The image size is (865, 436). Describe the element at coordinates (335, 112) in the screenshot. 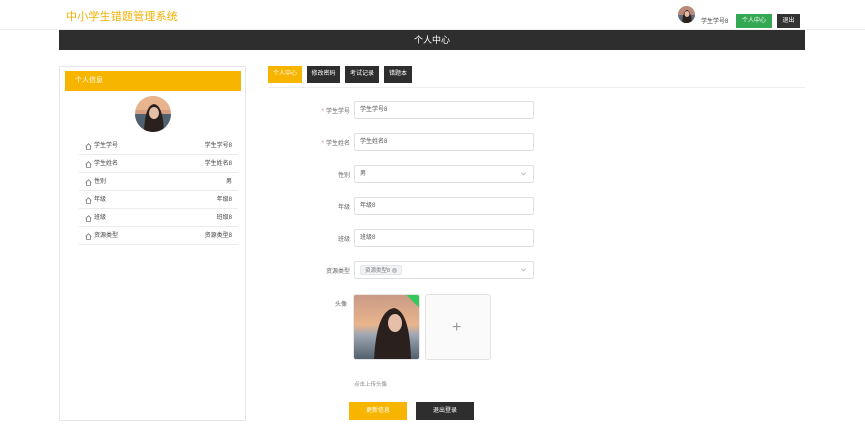

I see `student-id-label: * 学生学号` at that location.